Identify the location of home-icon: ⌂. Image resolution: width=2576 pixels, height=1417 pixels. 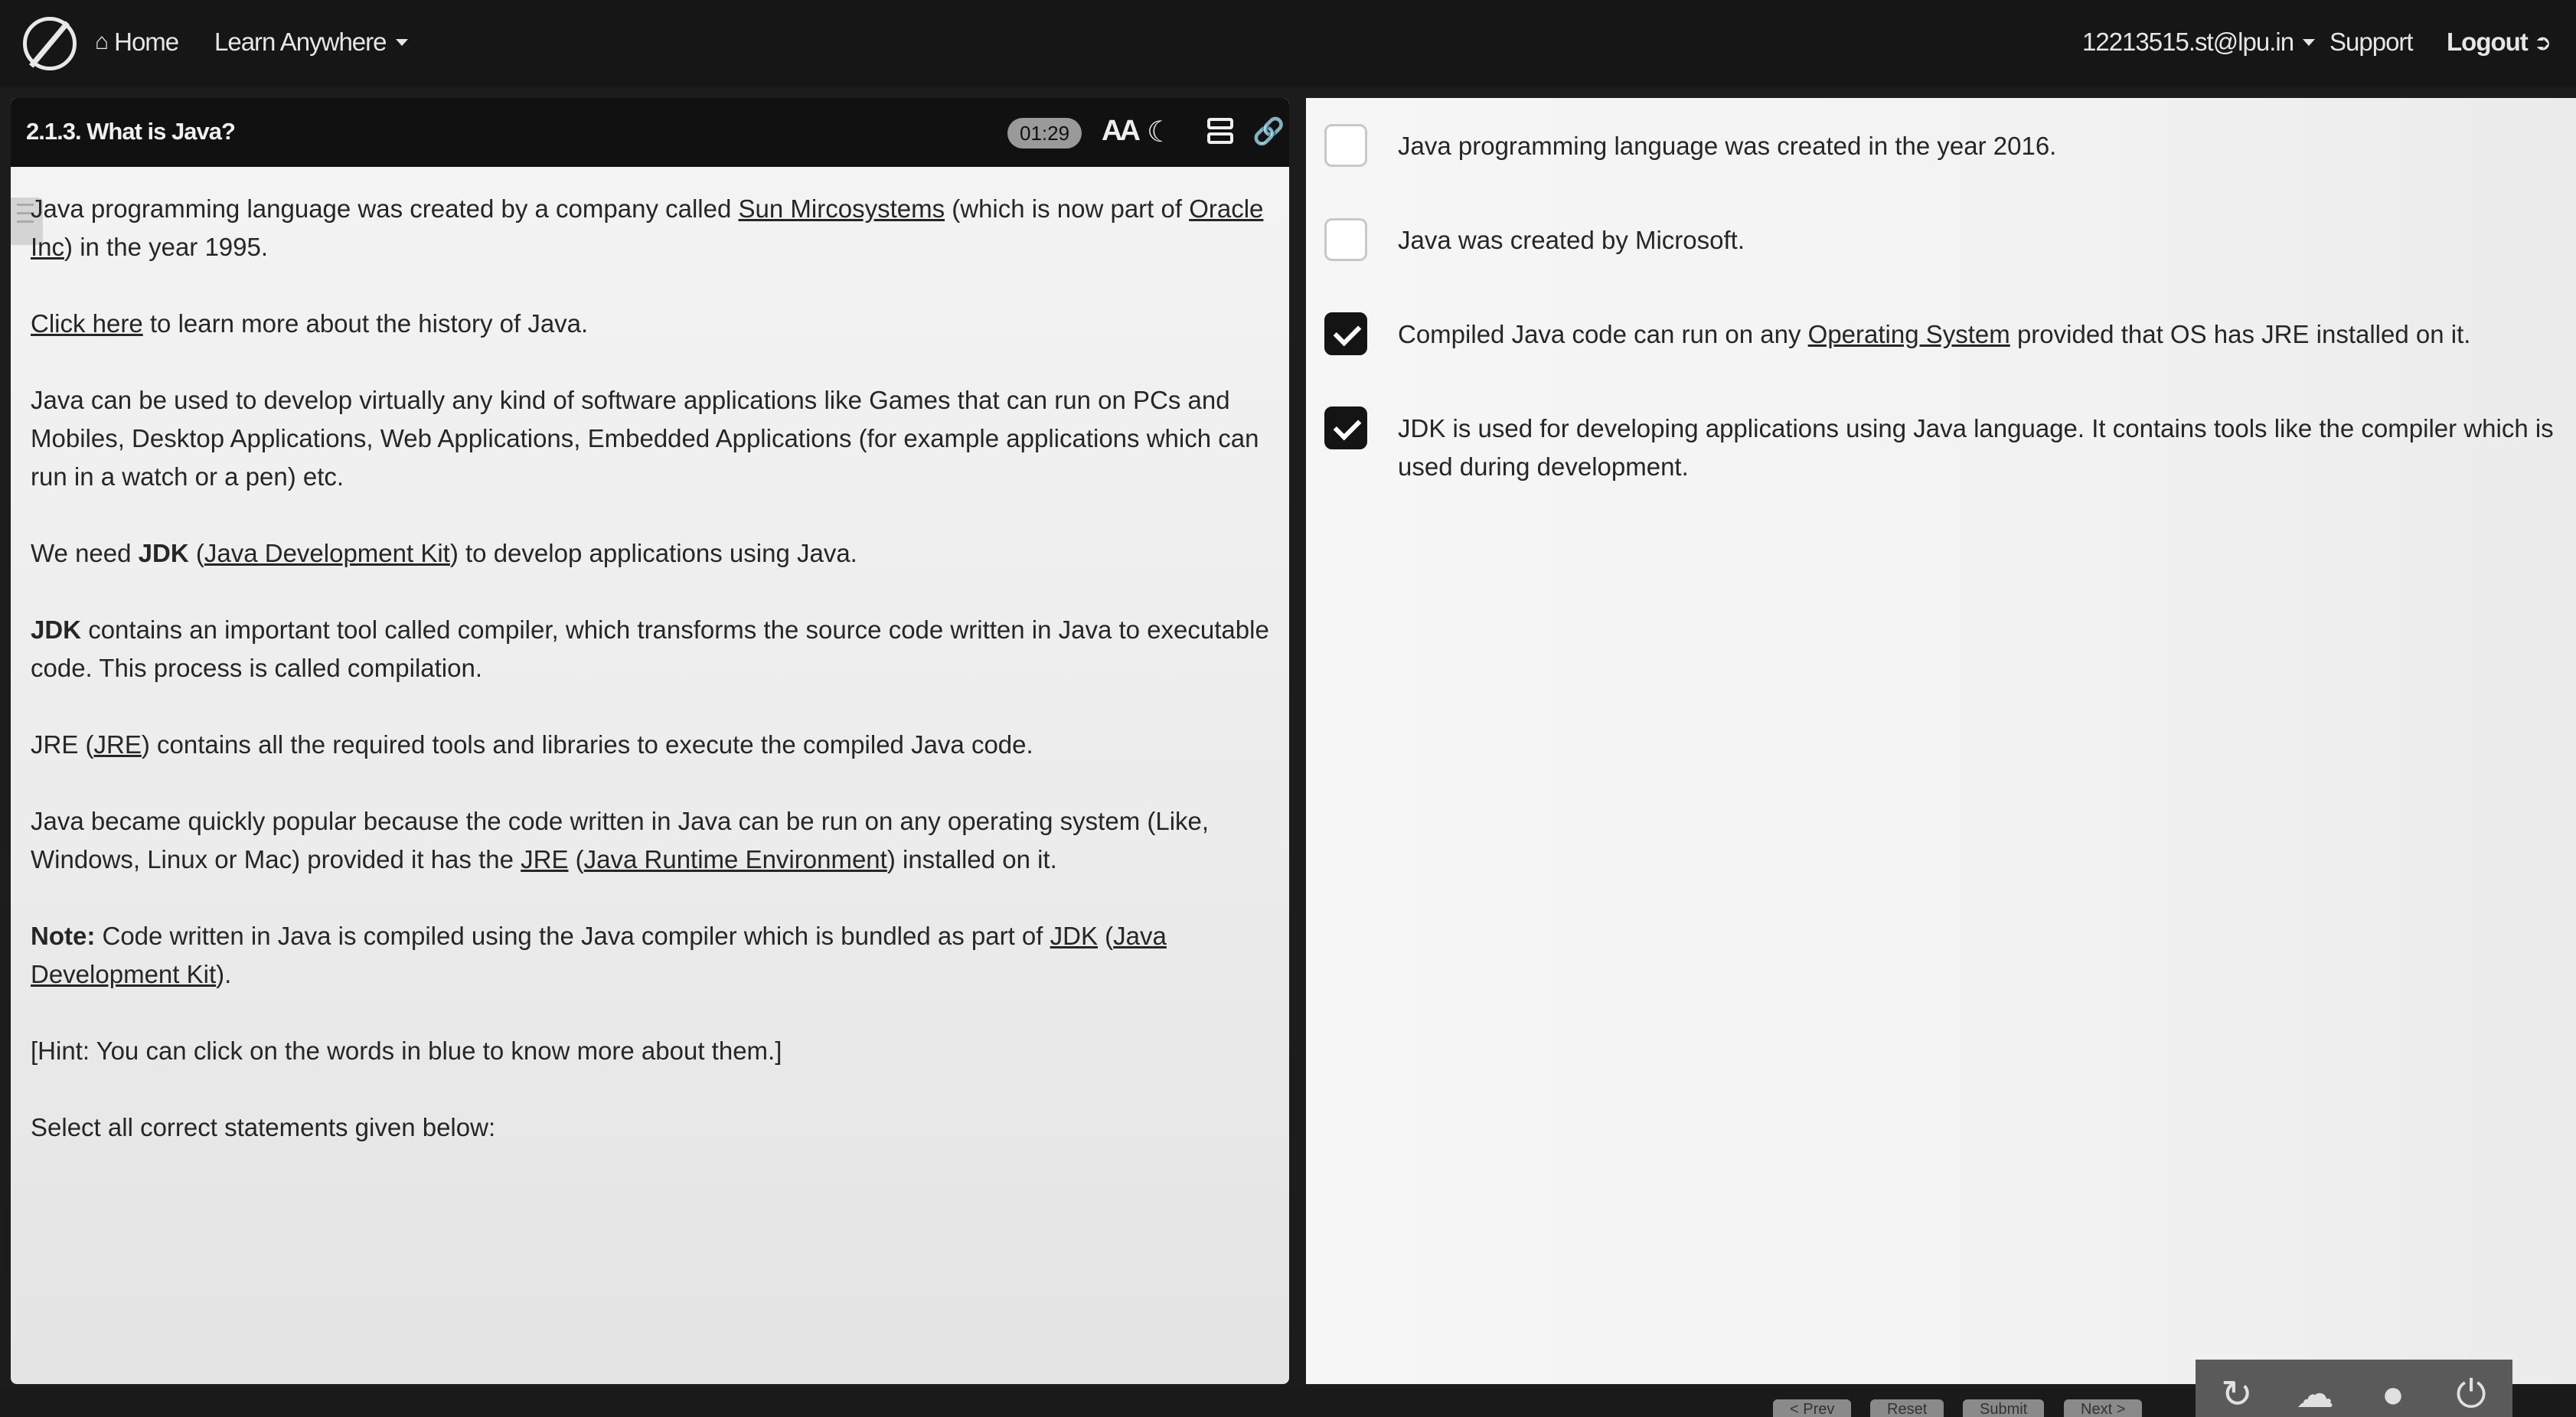
(102, 41).